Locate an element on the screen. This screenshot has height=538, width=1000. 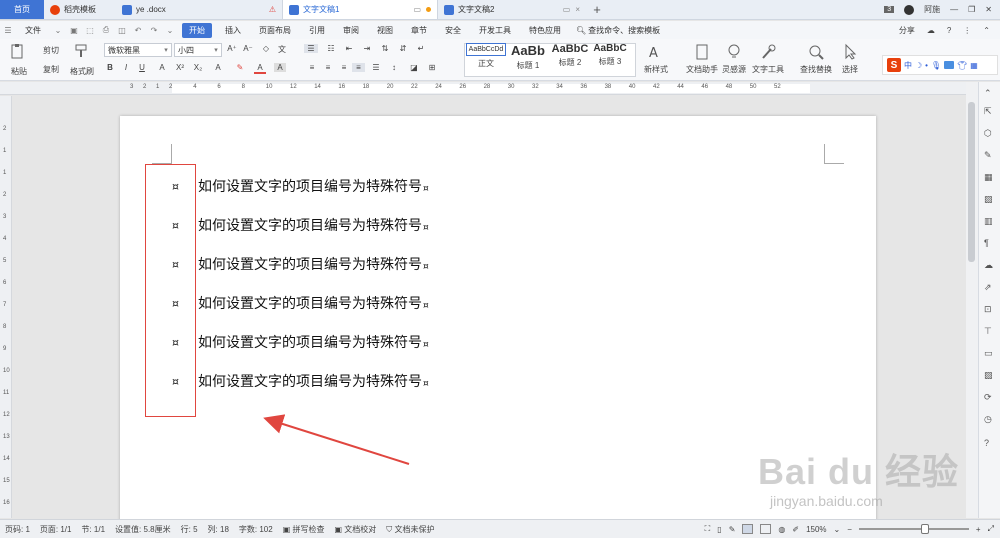
reading-mode-icon: ▯ is located at coordinates (719, 529).